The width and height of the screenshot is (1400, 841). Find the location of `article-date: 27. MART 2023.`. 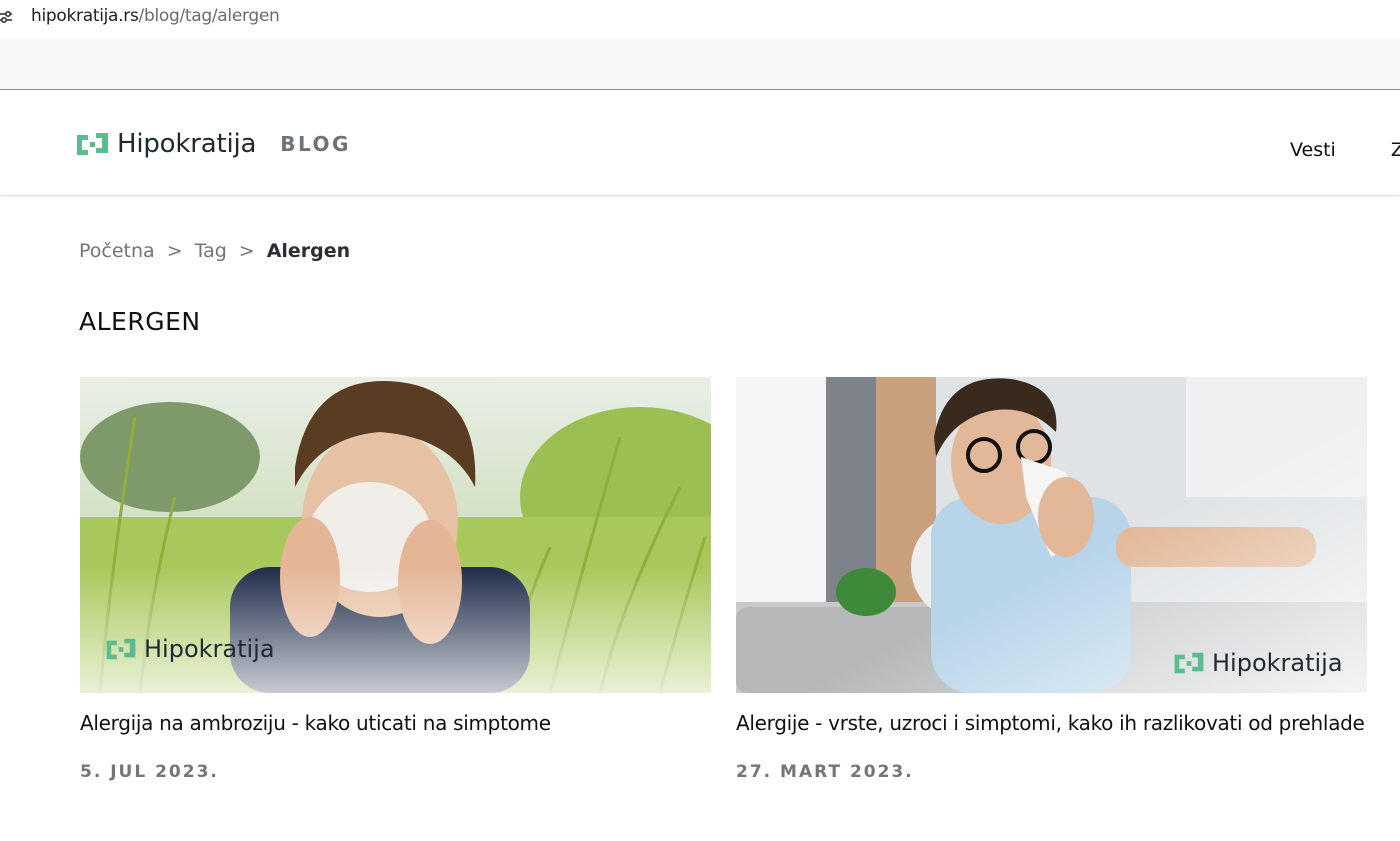

article-date: 27. MART 2023. is located at coordinates (825, 772).